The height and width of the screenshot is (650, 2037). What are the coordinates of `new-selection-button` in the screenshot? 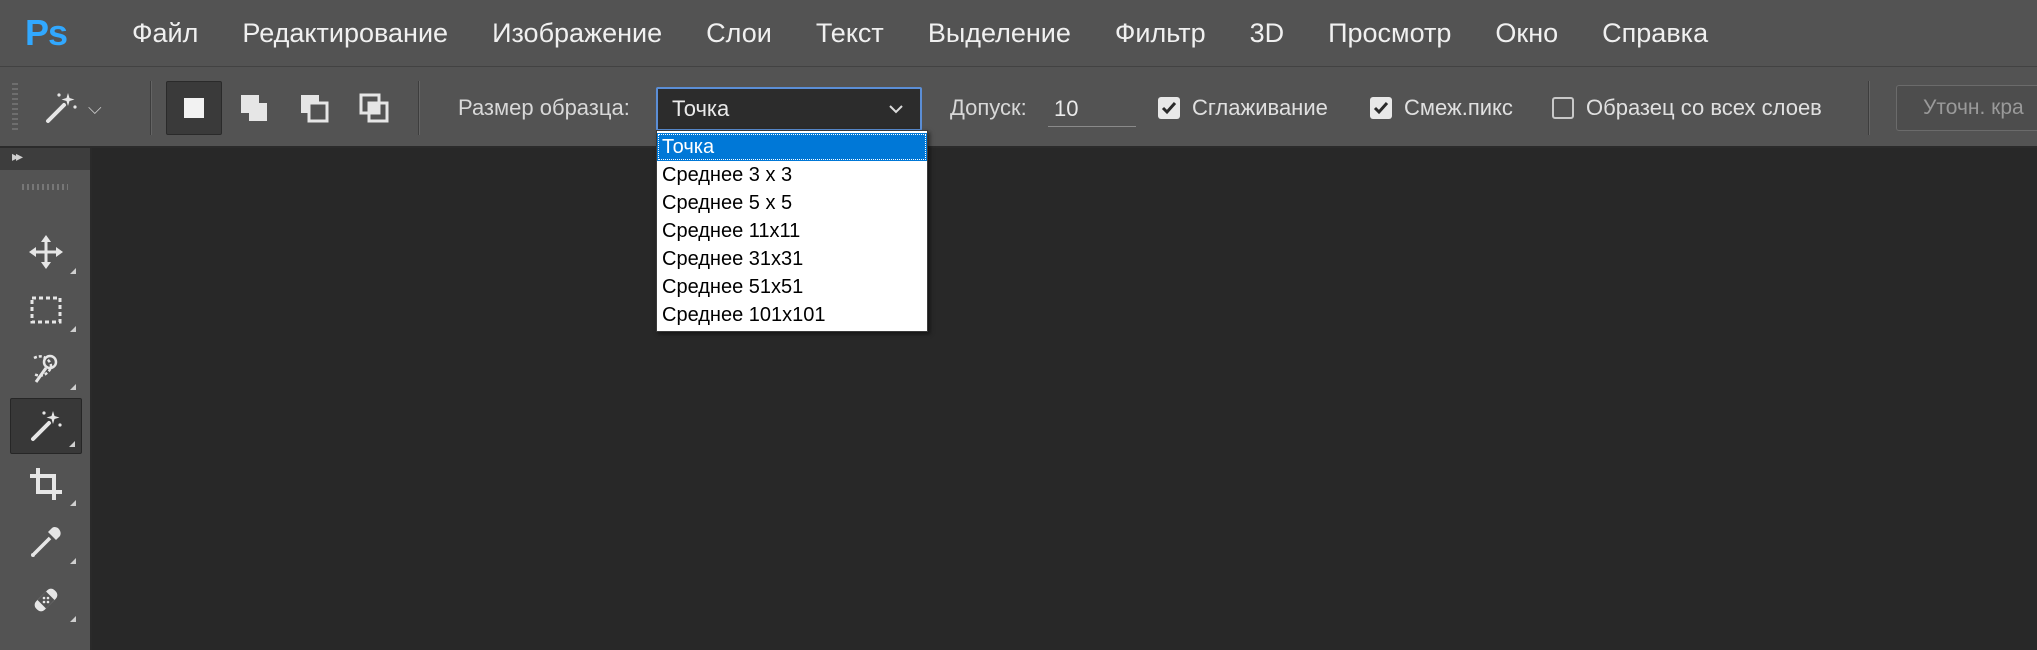 It's located at (194, 108).